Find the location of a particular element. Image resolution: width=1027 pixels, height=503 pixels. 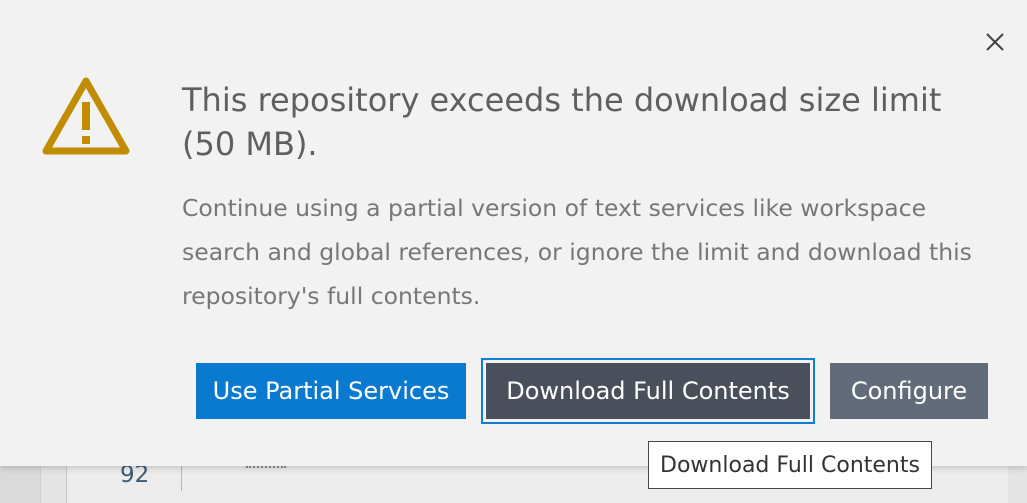

download-full-contents-button: Download Full Contents is located at coordinates (648, 391).